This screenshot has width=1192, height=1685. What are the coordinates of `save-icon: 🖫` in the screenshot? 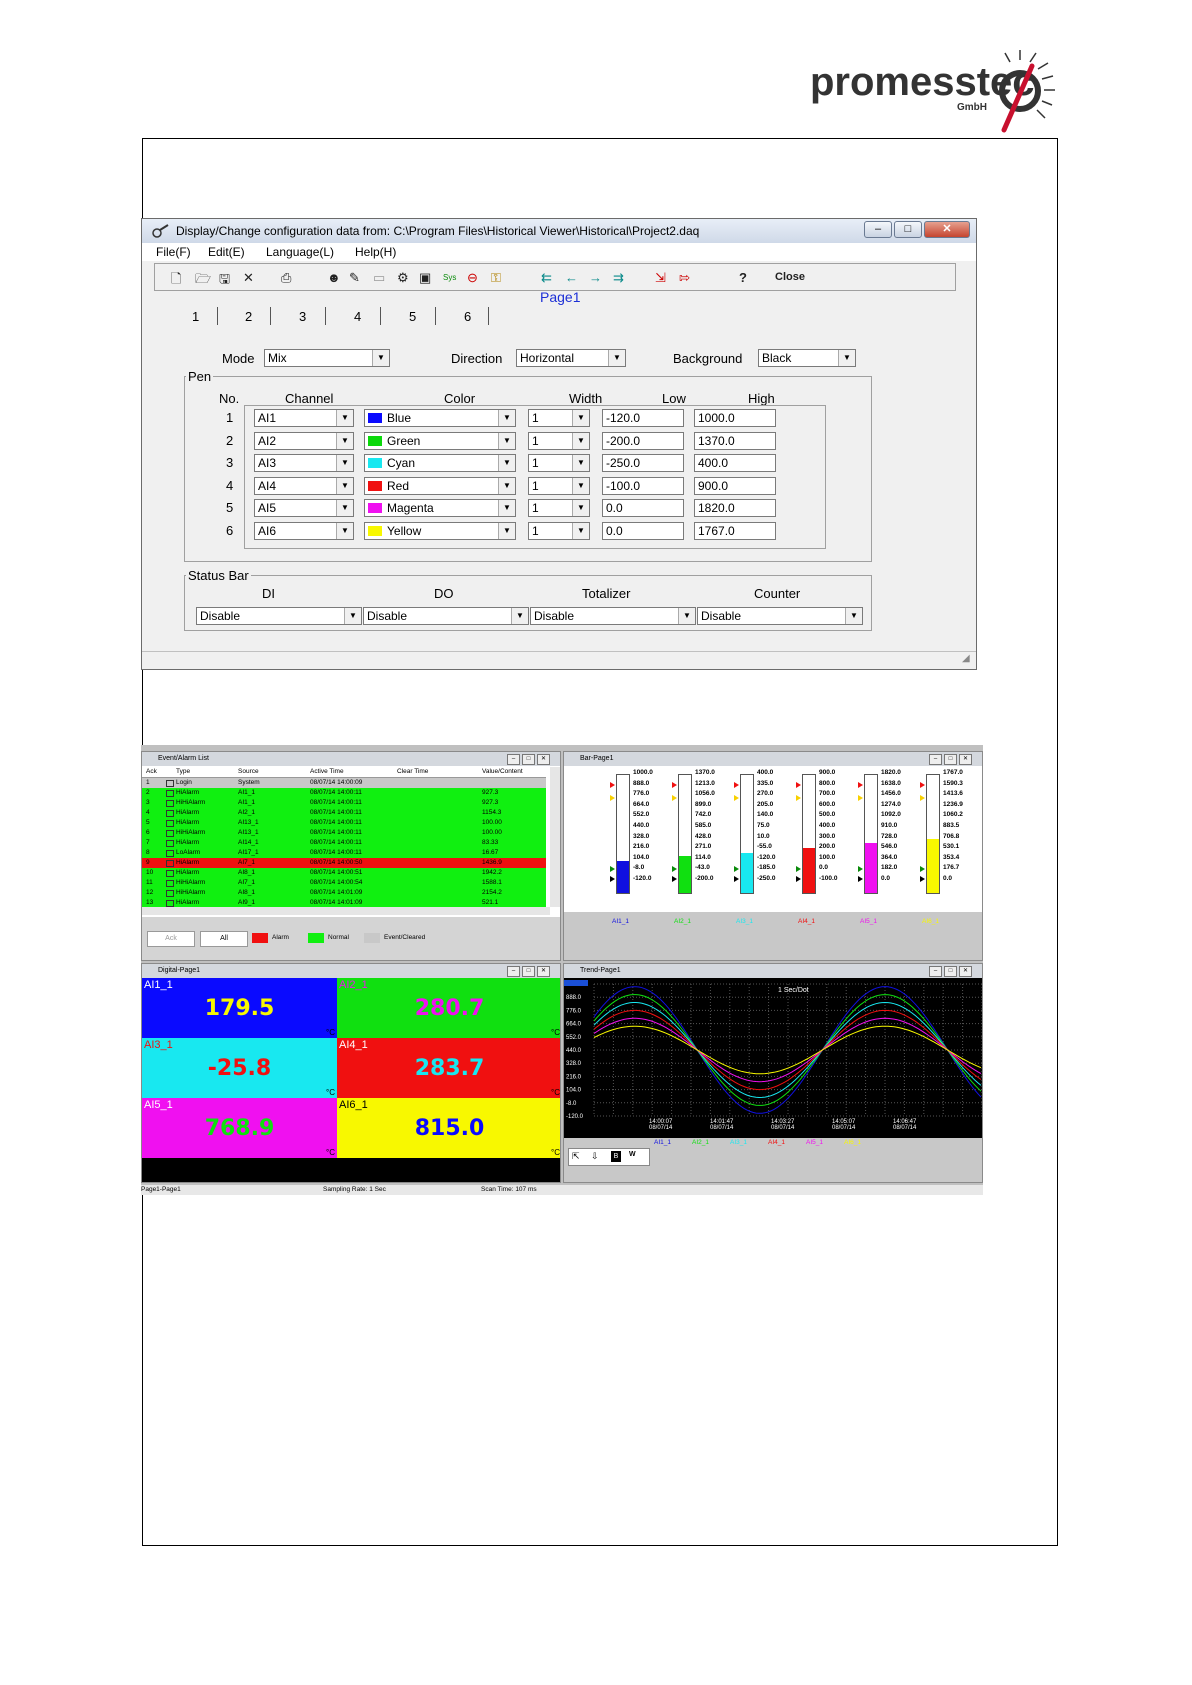 It's located at (224, 281).